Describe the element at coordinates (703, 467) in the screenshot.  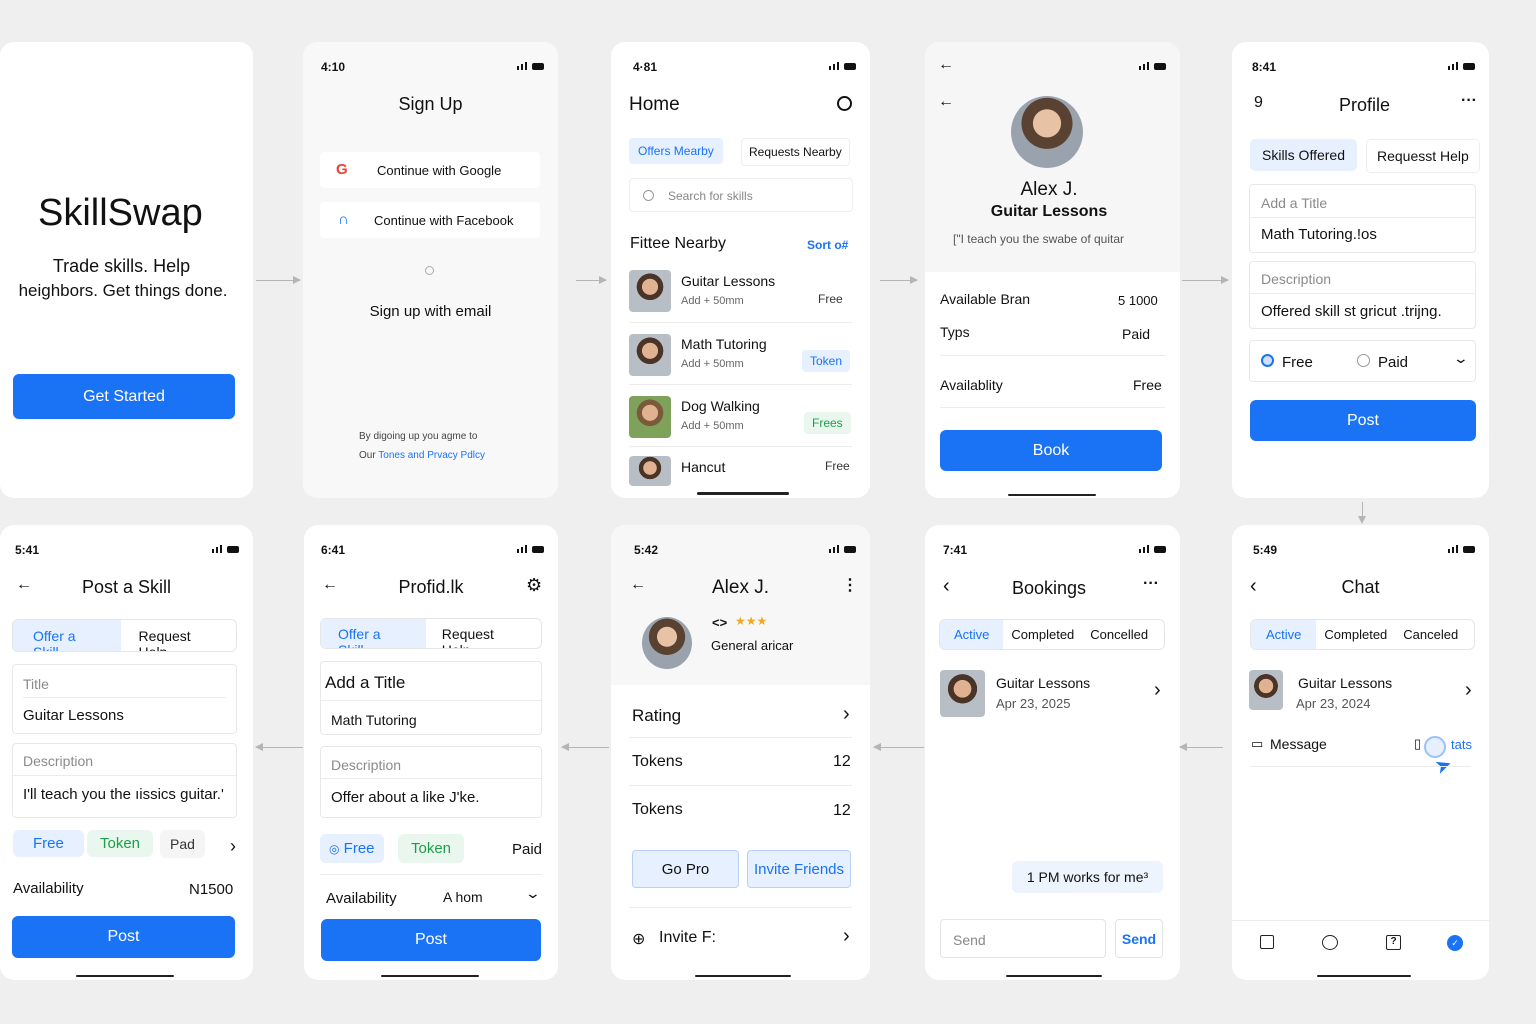
I see `list-item-title: Hancut` at that location.